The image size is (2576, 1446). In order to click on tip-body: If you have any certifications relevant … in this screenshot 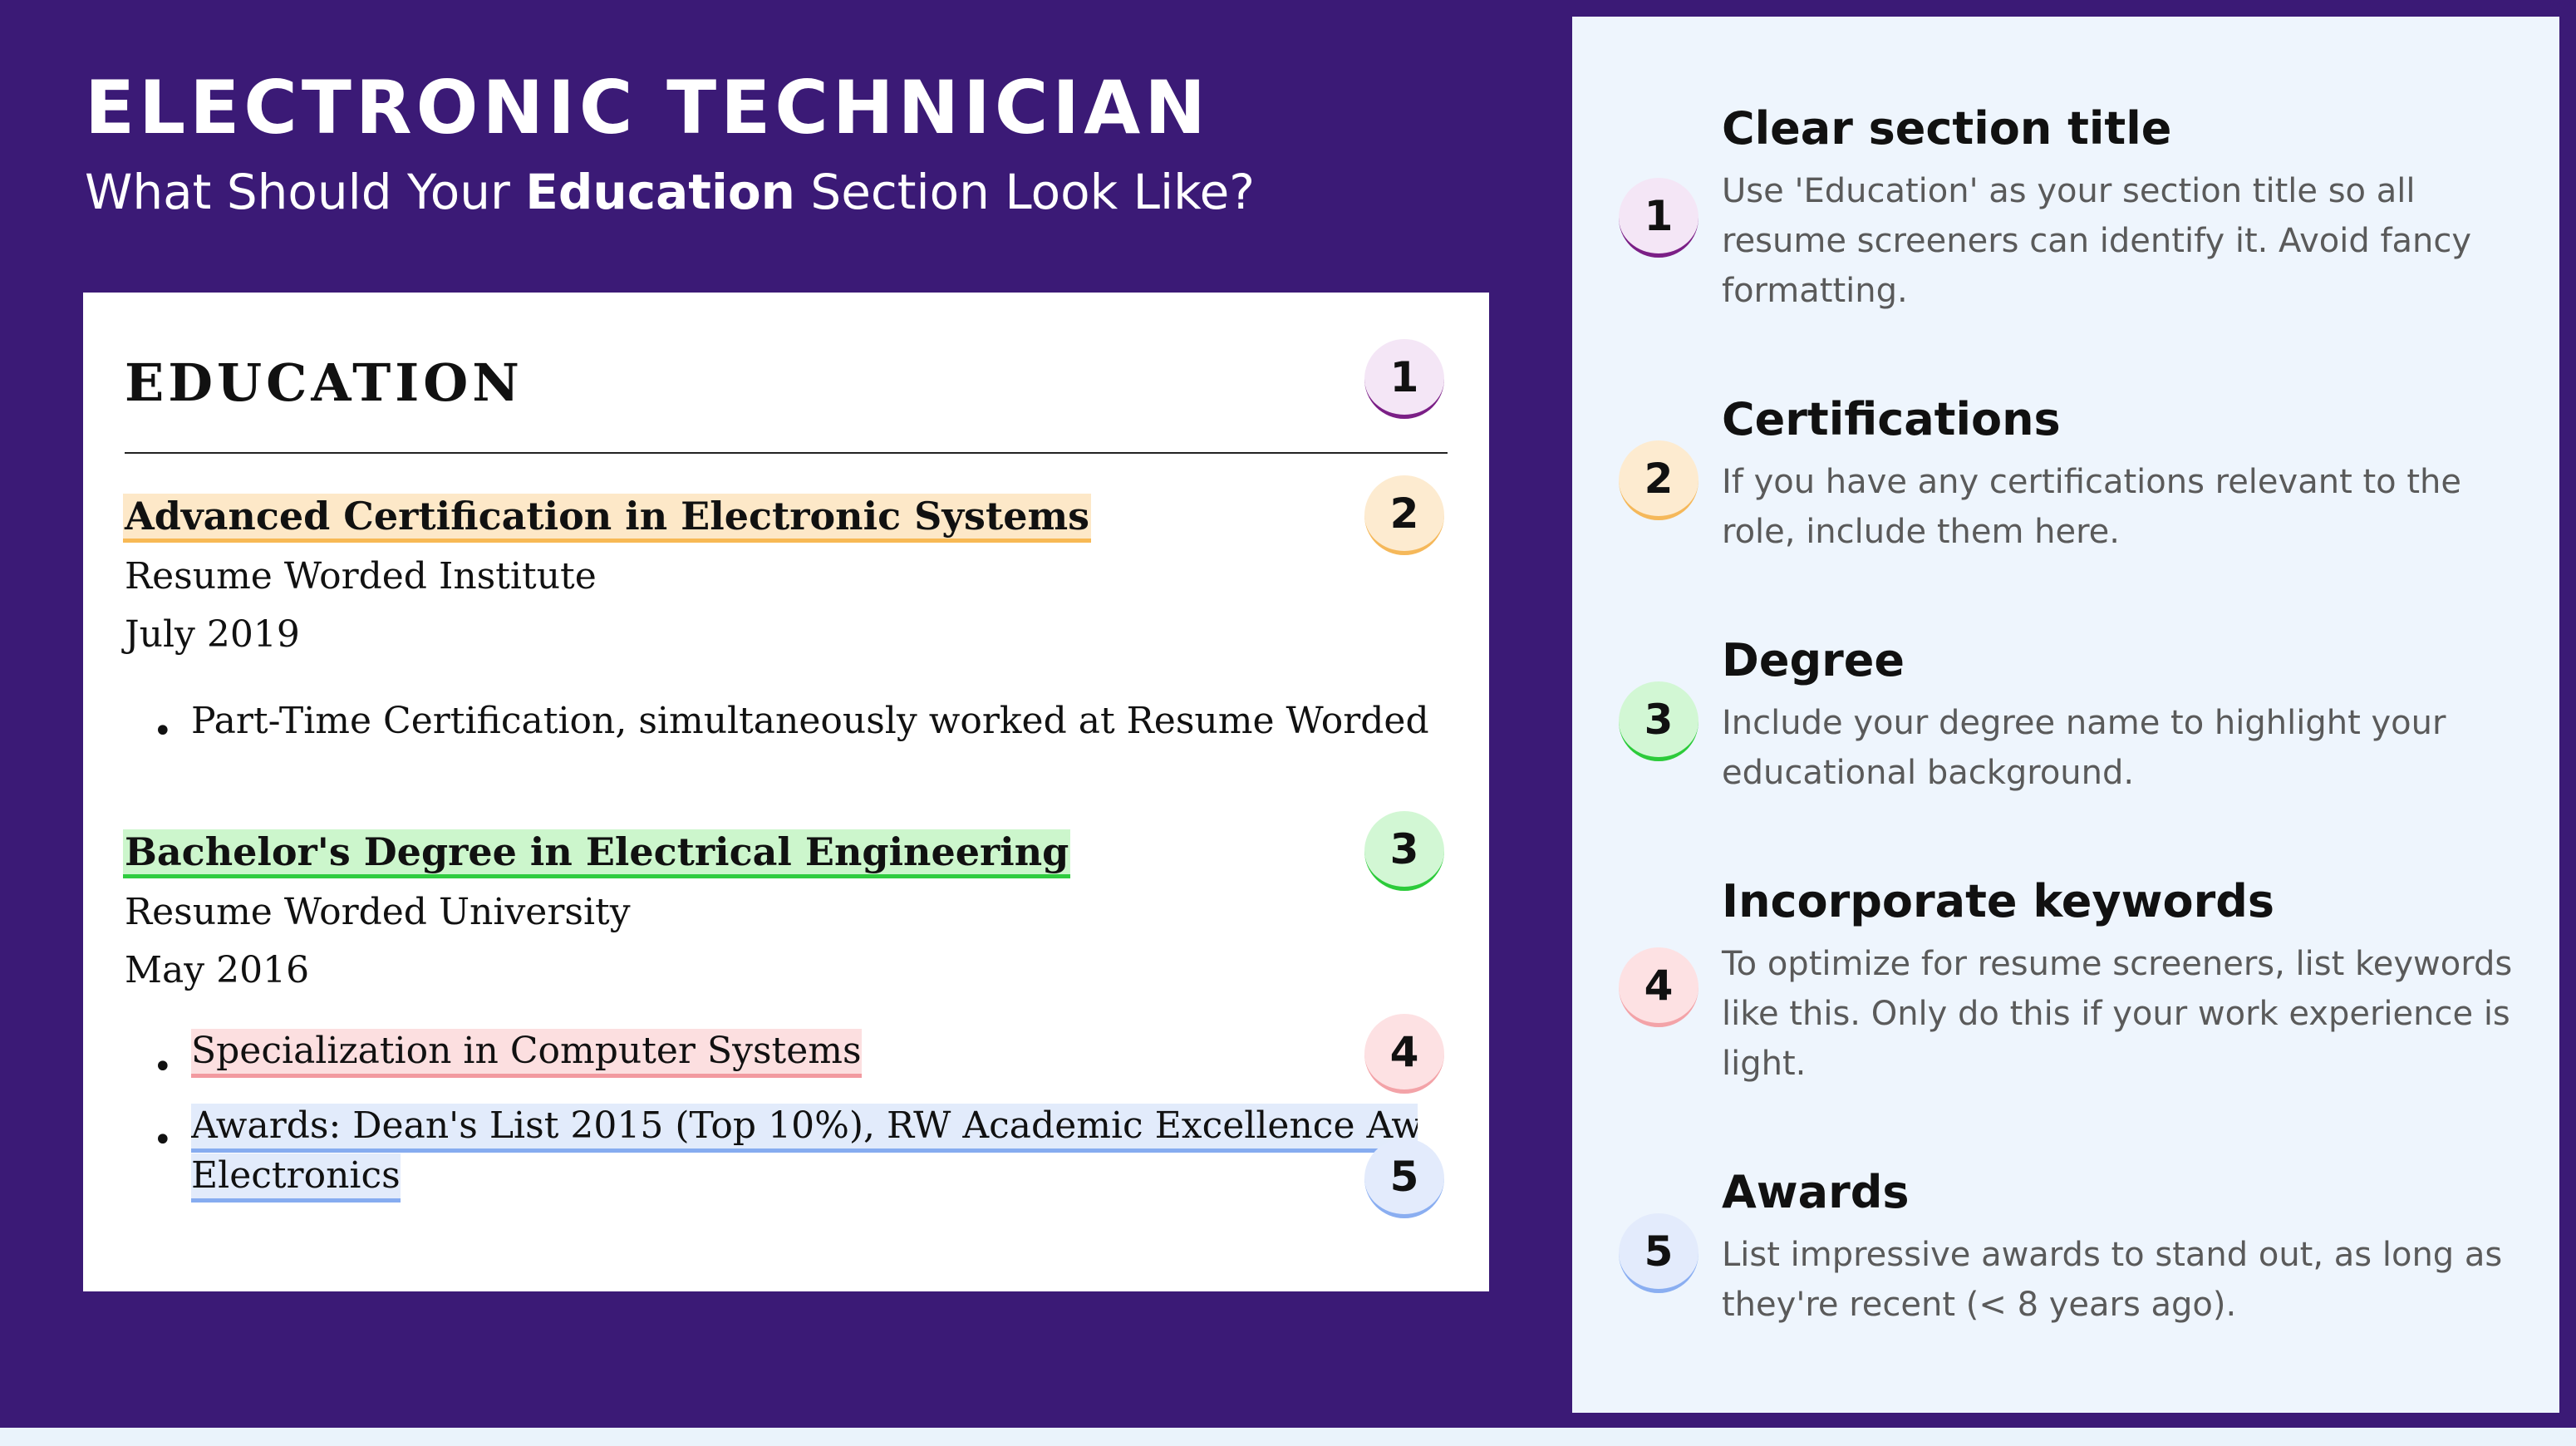, I will do `click(2091, 507)`.